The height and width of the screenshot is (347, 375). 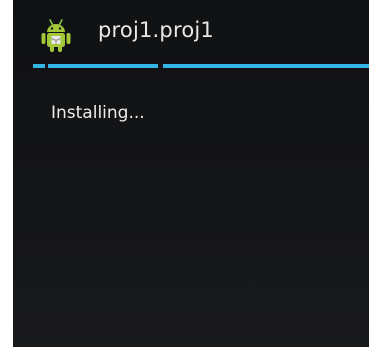 I want to click on android-robot-icon, so click(x=56, y=35).